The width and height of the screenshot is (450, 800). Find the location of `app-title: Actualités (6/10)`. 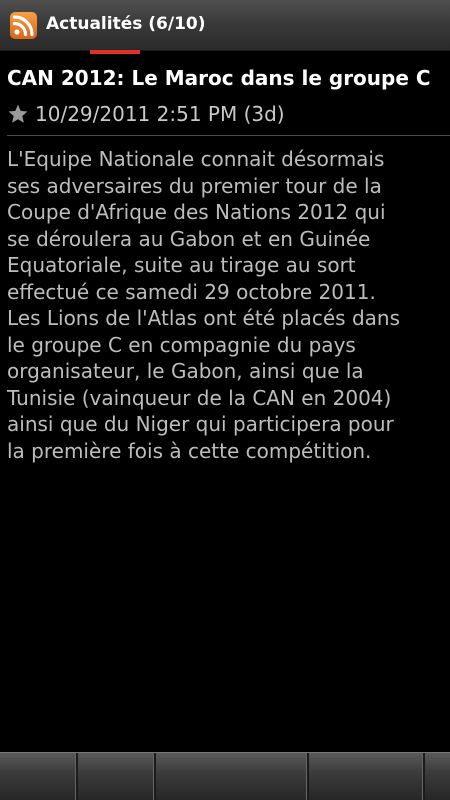

app-title: Actualités (6/10) is located at coordinates (126, 24).